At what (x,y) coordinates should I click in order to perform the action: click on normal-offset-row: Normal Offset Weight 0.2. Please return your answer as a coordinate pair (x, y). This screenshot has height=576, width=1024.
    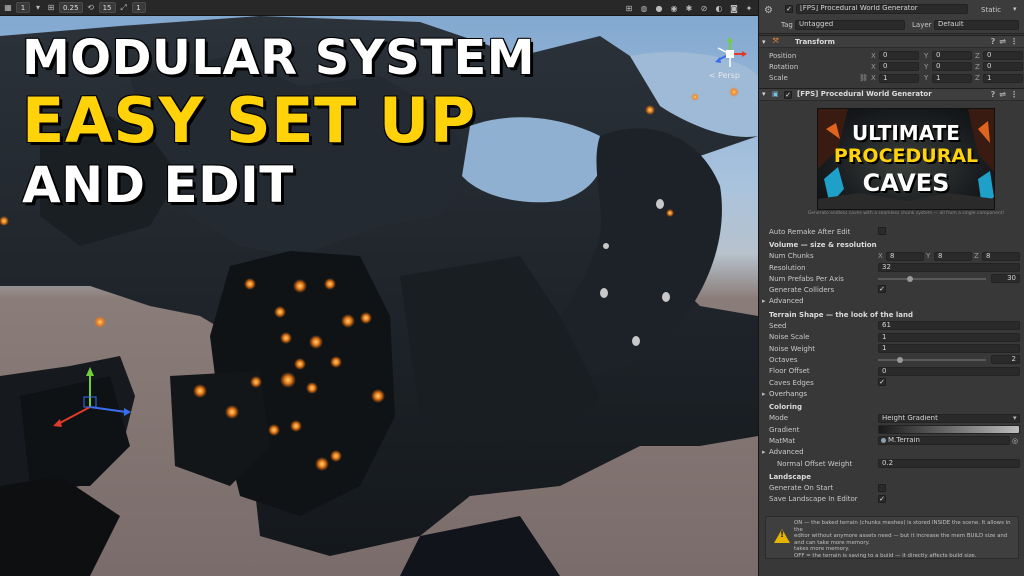
    Looking at the image, I should click on (891, 463).